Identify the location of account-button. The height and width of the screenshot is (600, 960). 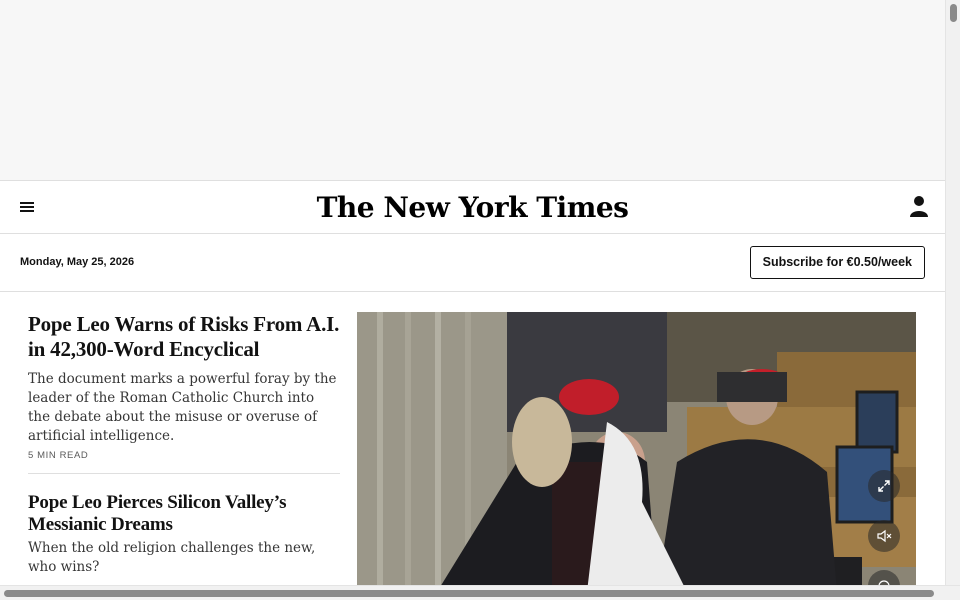
(919, 207).